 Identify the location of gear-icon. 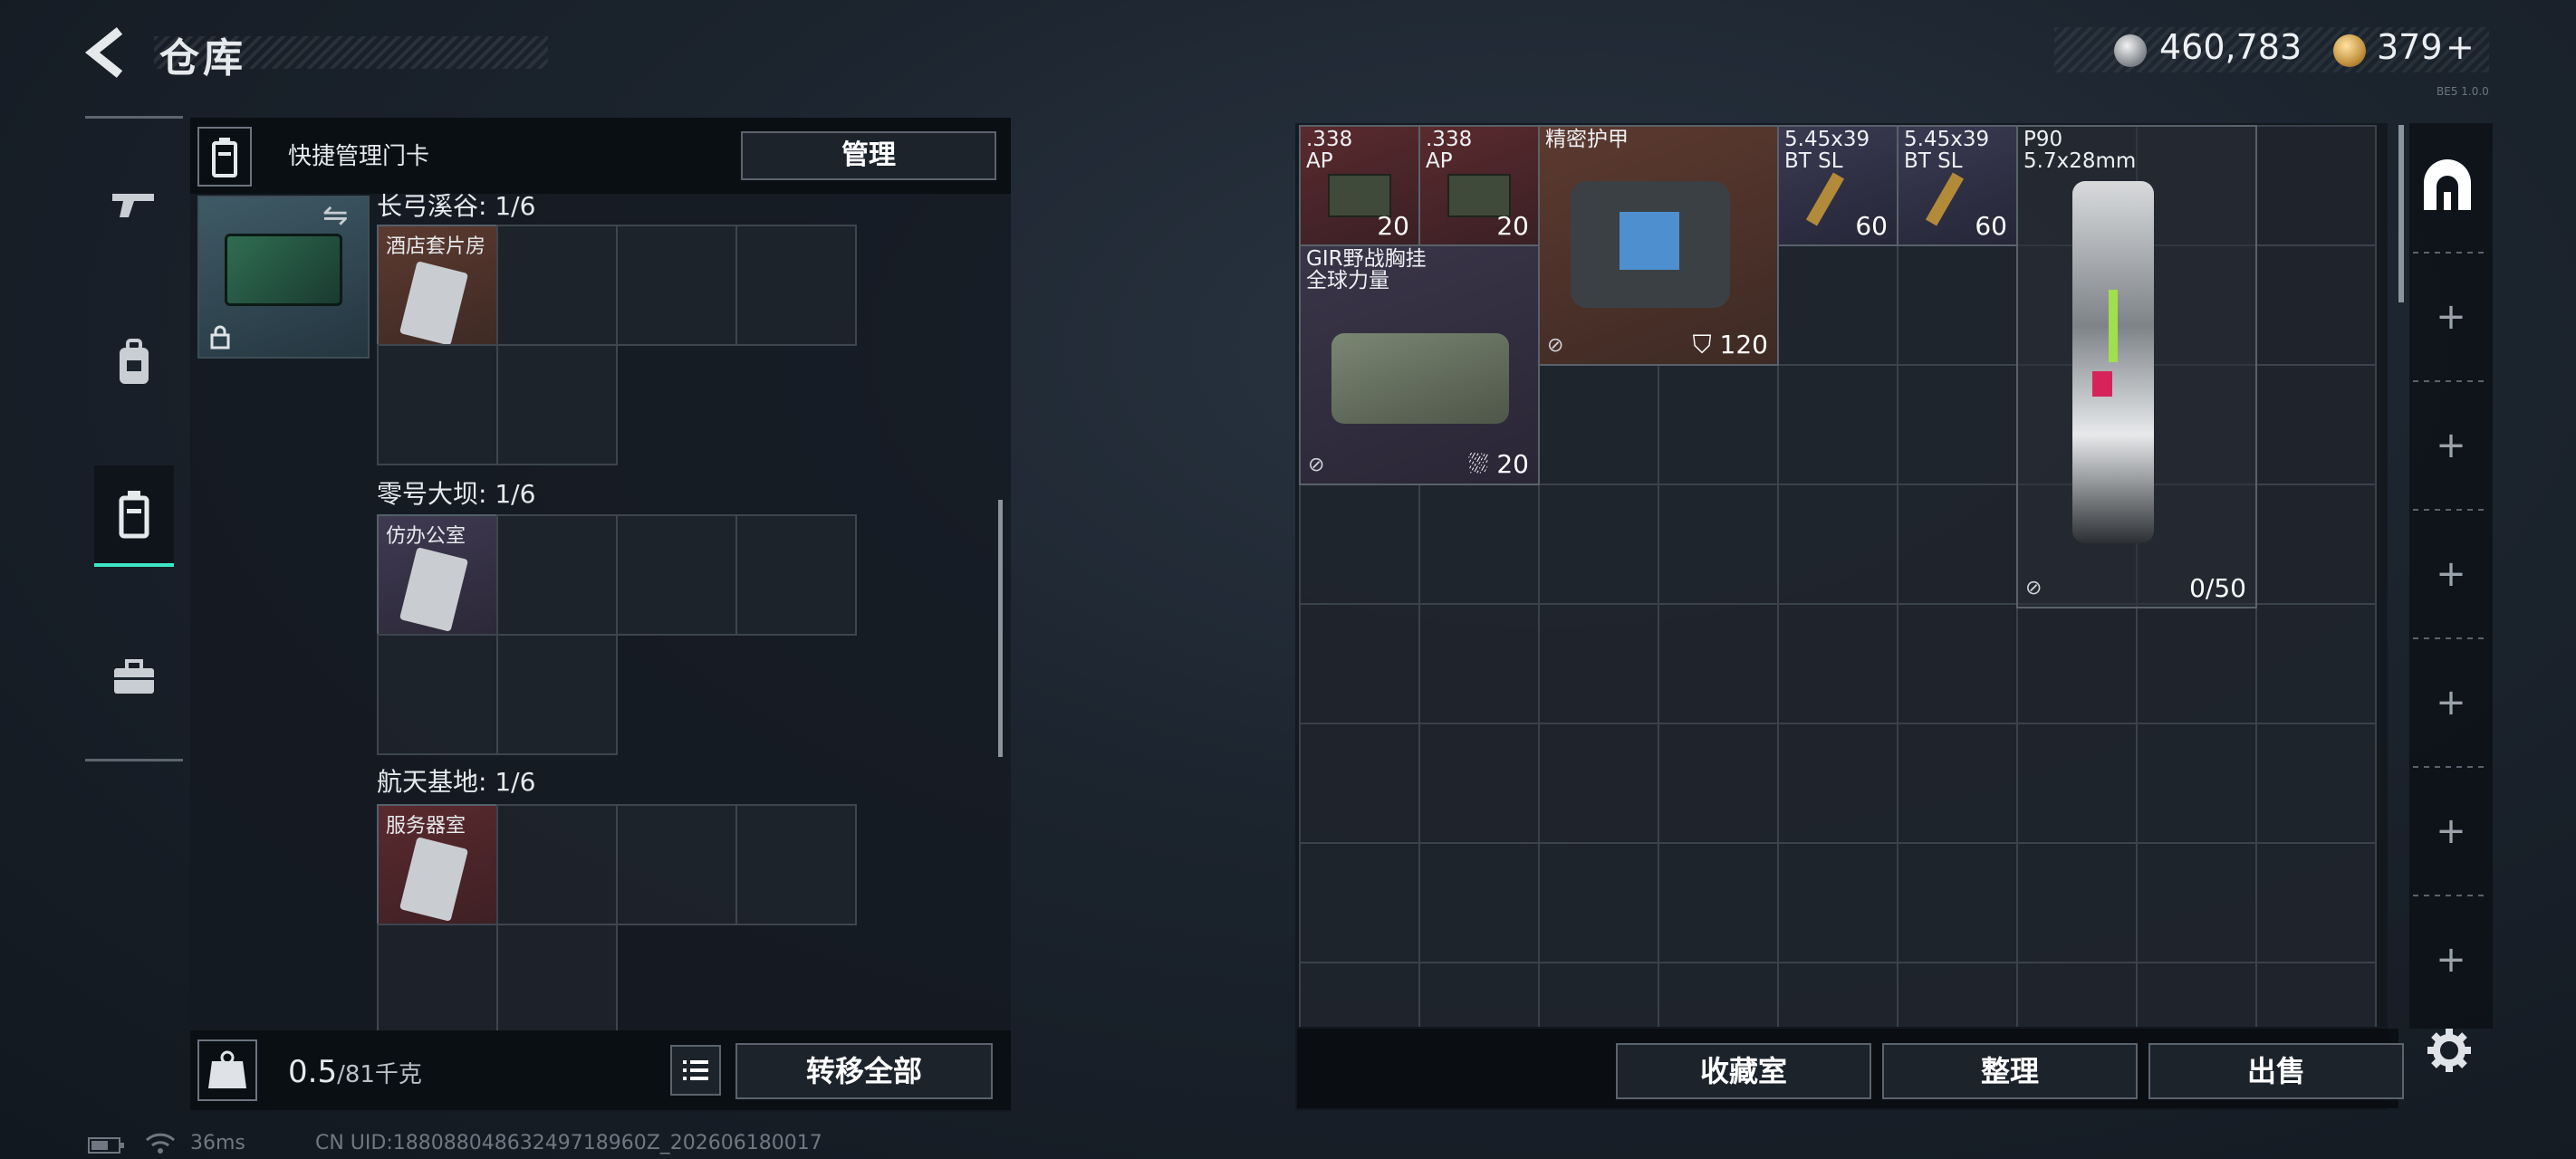
(2449, 1051).